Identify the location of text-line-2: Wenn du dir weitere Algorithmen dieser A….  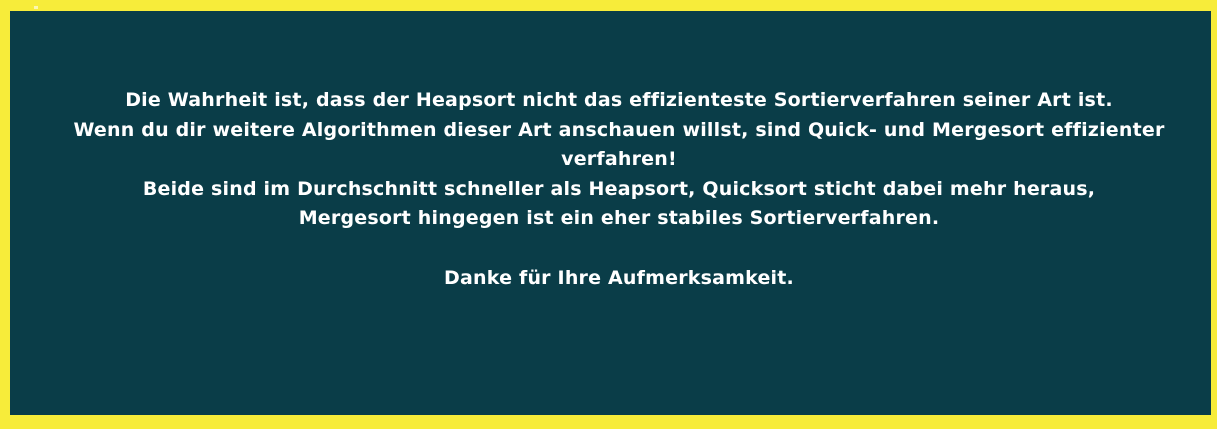
(619, 144).